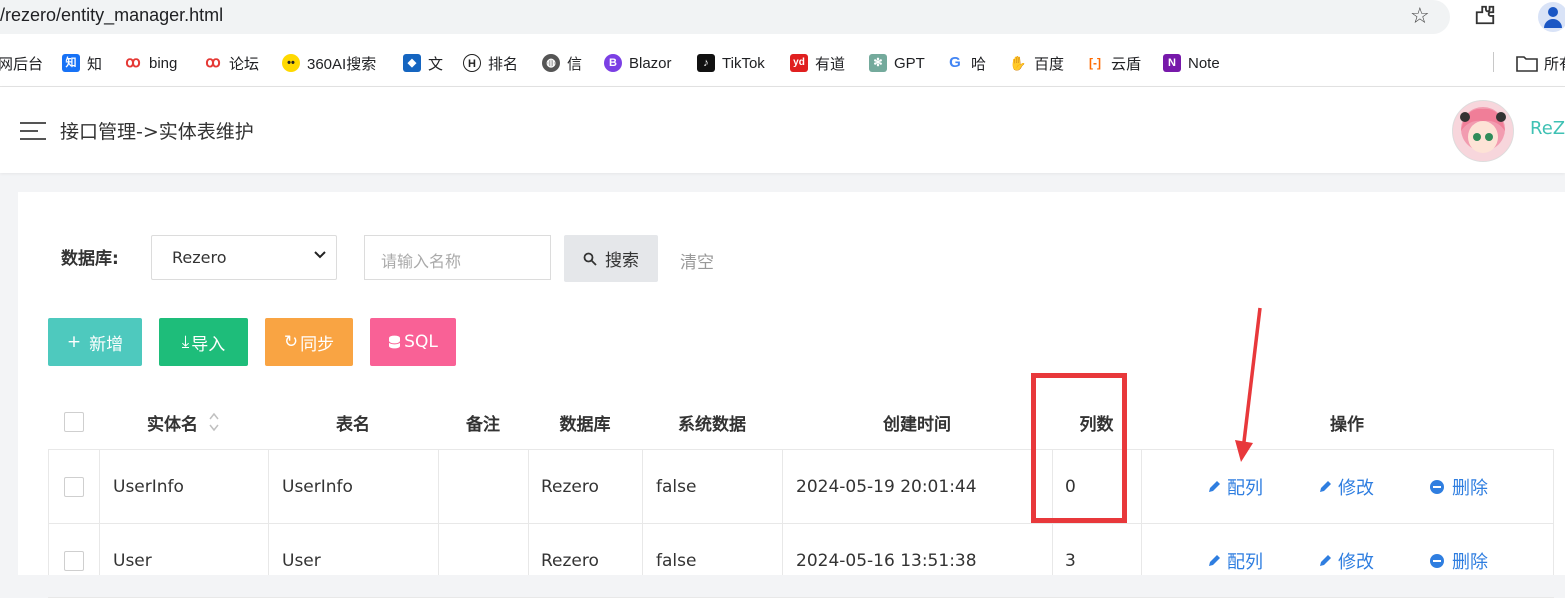 The width and height of the screenshot is (1565, 598). Describe the element at coordinates (1551, 17) in the screenshot. I see `profile-icon` at that location.